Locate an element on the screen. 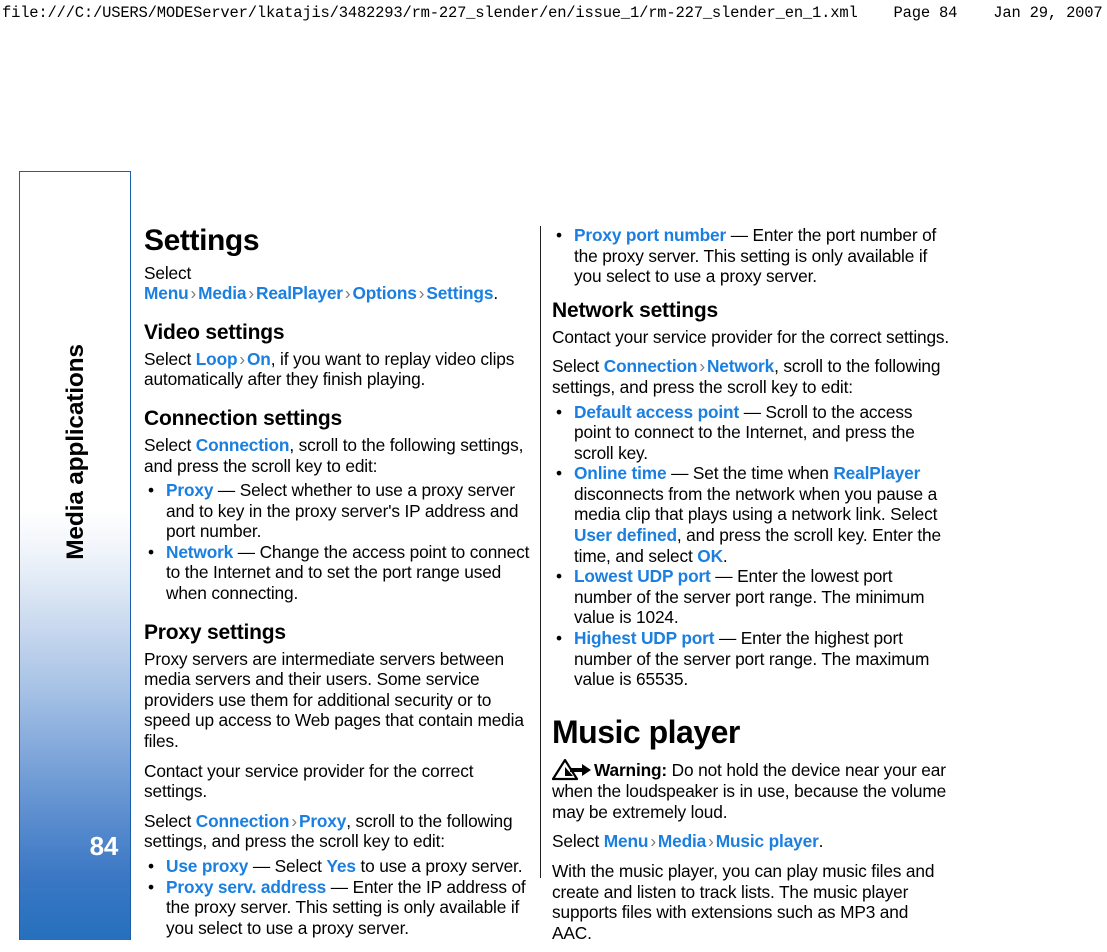 The image size is (1107, 952). desc: to use a proxy server. is located at coordinates (439, 865).